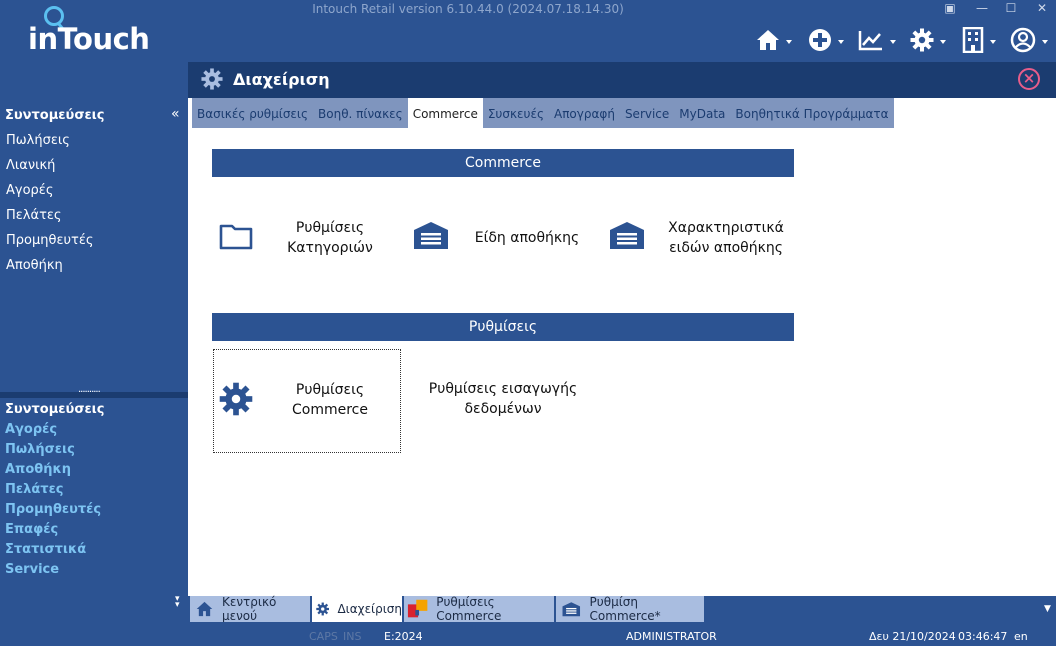 Image resolution: width=1056 pixels, height=646 pixels. I want to click on card-label-line2: ειδών αποθήκης, so click(726, 248).